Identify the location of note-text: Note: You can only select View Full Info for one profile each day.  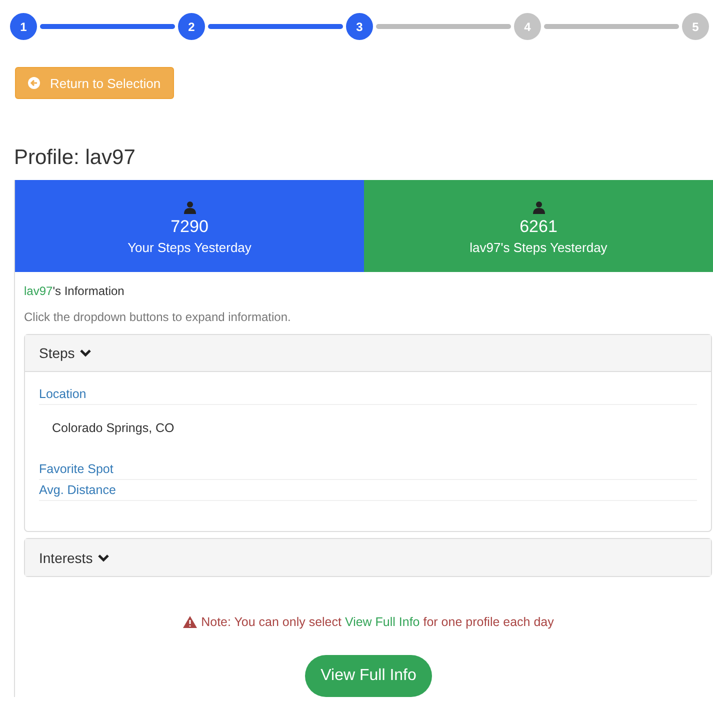
(377, 622).